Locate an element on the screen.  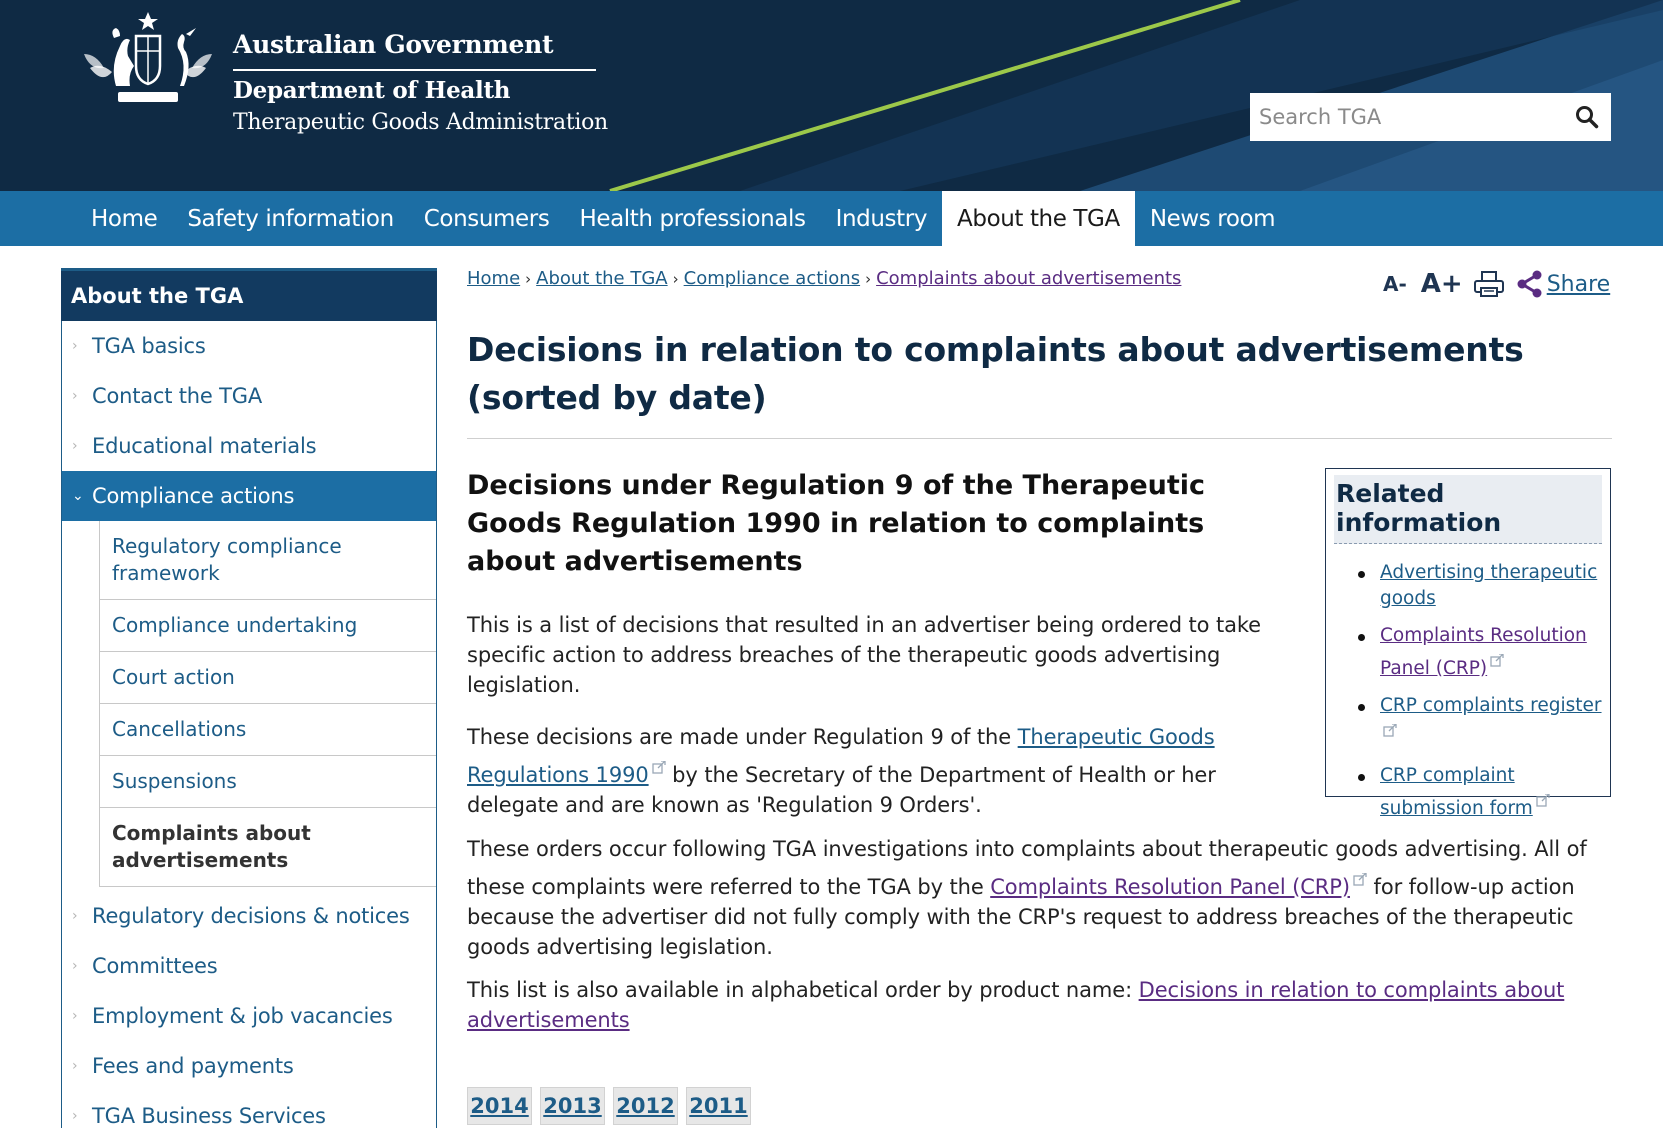
font-increase-button: A+ is located at coordinates (1442, 284).